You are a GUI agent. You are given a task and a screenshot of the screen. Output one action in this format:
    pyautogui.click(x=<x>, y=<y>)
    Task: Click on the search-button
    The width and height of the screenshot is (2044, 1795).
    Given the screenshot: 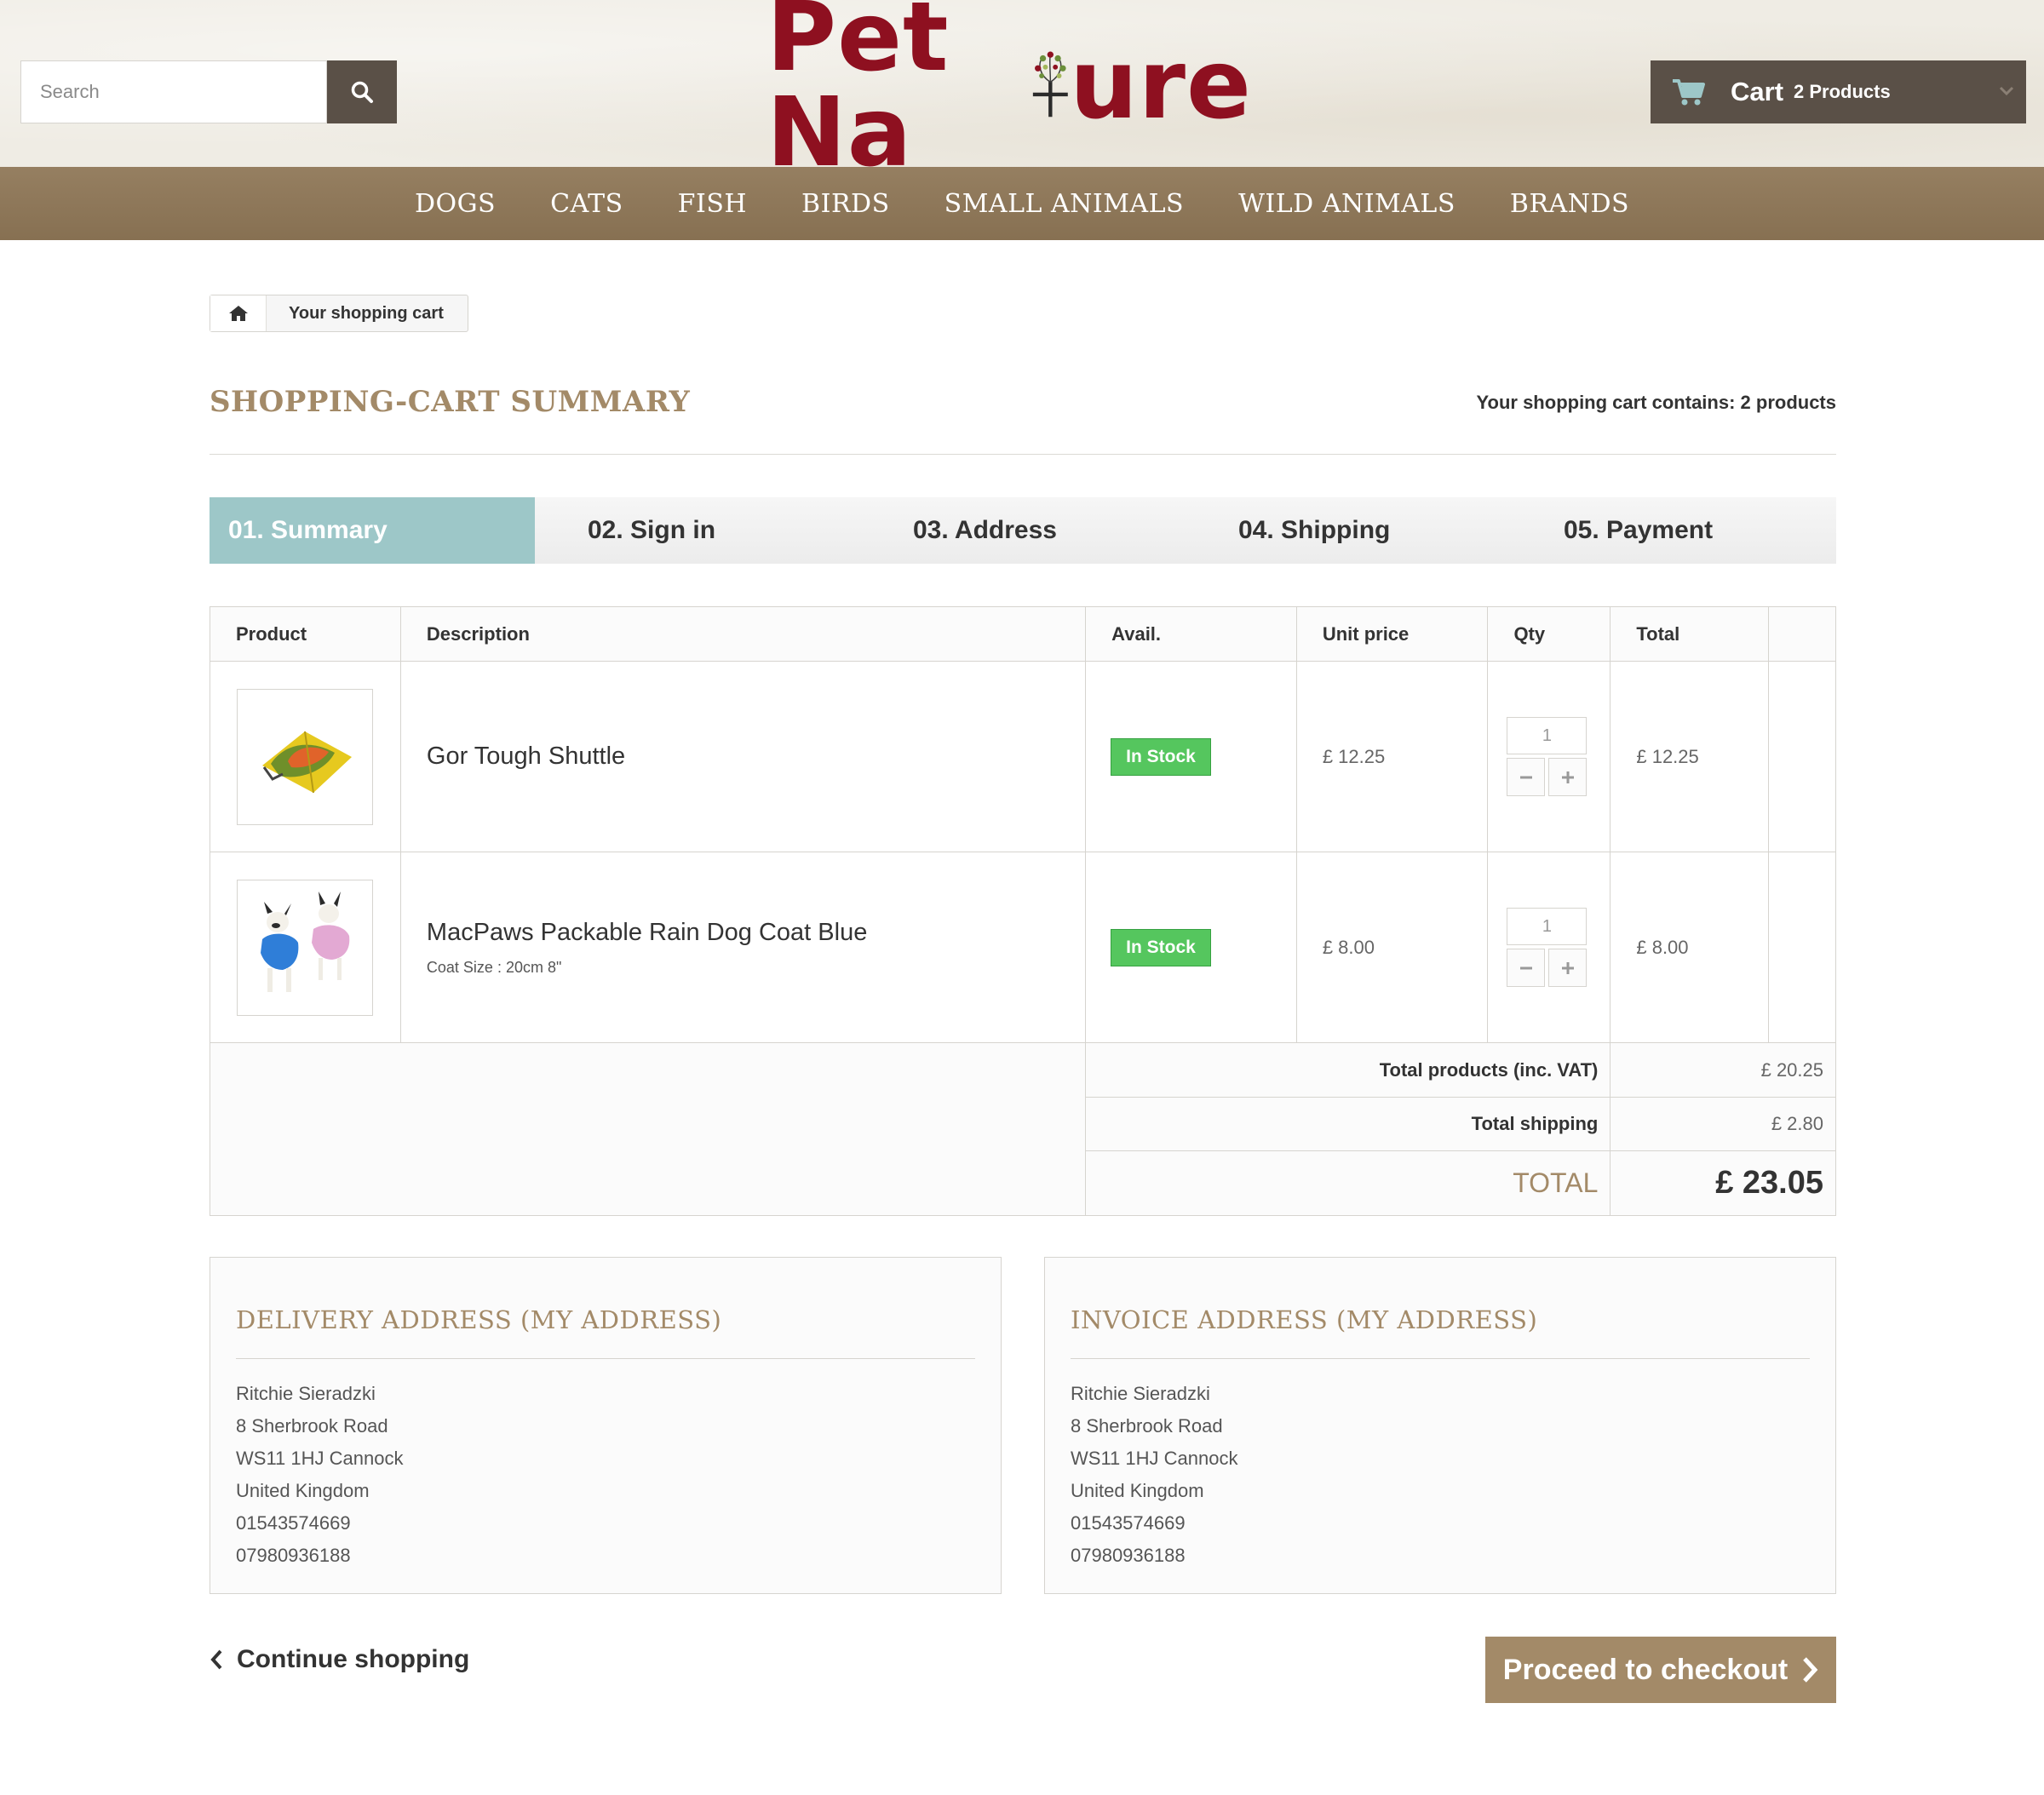 What is the action you would take?
    pyautogui.click(x=362, y=91)
    